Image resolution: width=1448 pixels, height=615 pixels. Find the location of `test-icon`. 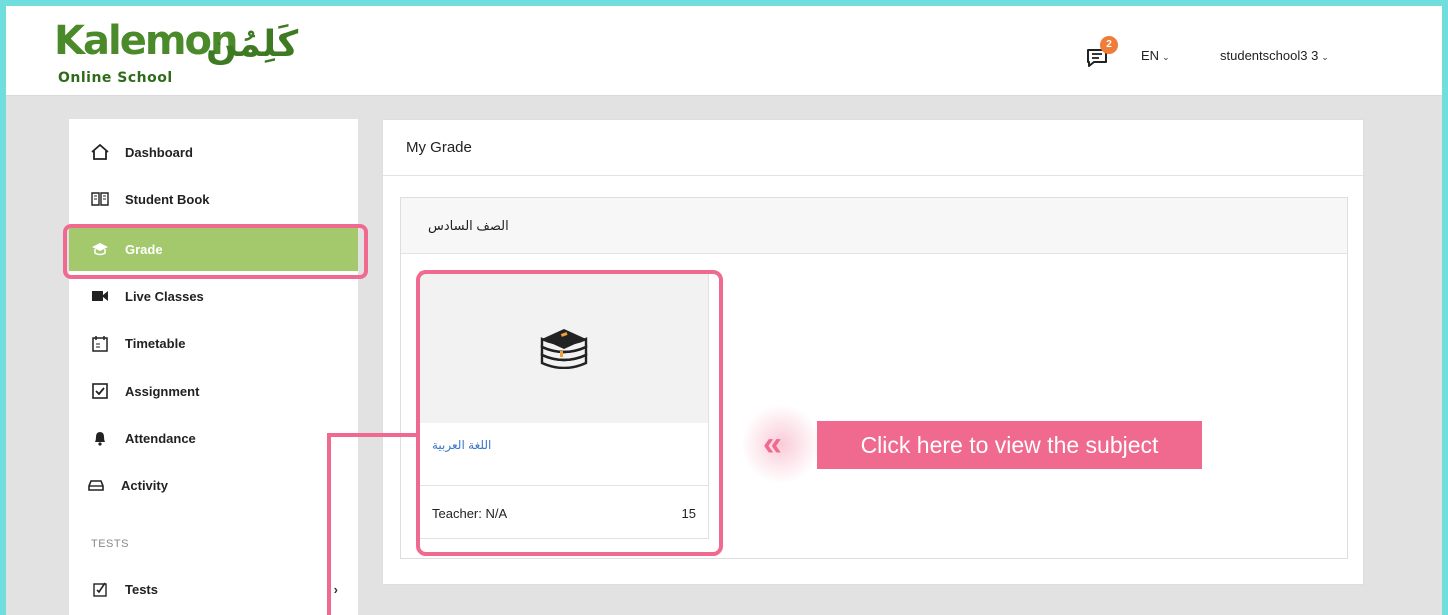

test-icon is located at coordinates (100, 589).